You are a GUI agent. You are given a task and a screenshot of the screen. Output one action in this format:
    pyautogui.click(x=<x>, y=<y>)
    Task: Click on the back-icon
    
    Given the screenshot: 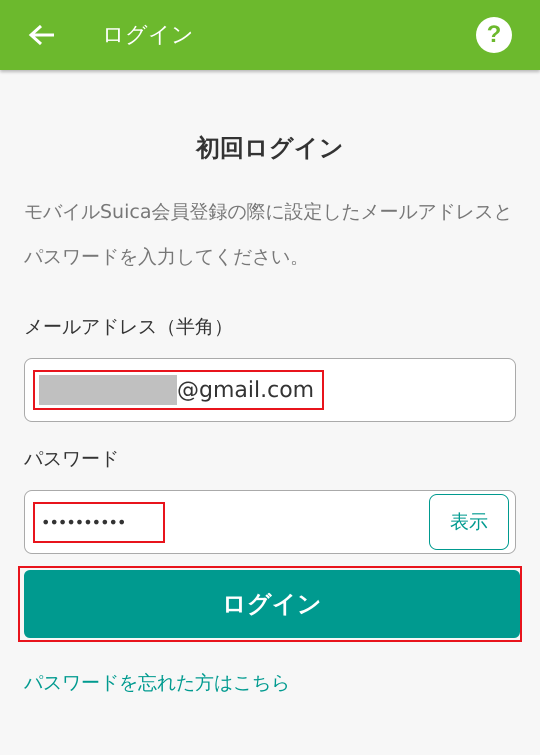 What is the action you would take?
    pyautogui.click(x=42, y=35)
    